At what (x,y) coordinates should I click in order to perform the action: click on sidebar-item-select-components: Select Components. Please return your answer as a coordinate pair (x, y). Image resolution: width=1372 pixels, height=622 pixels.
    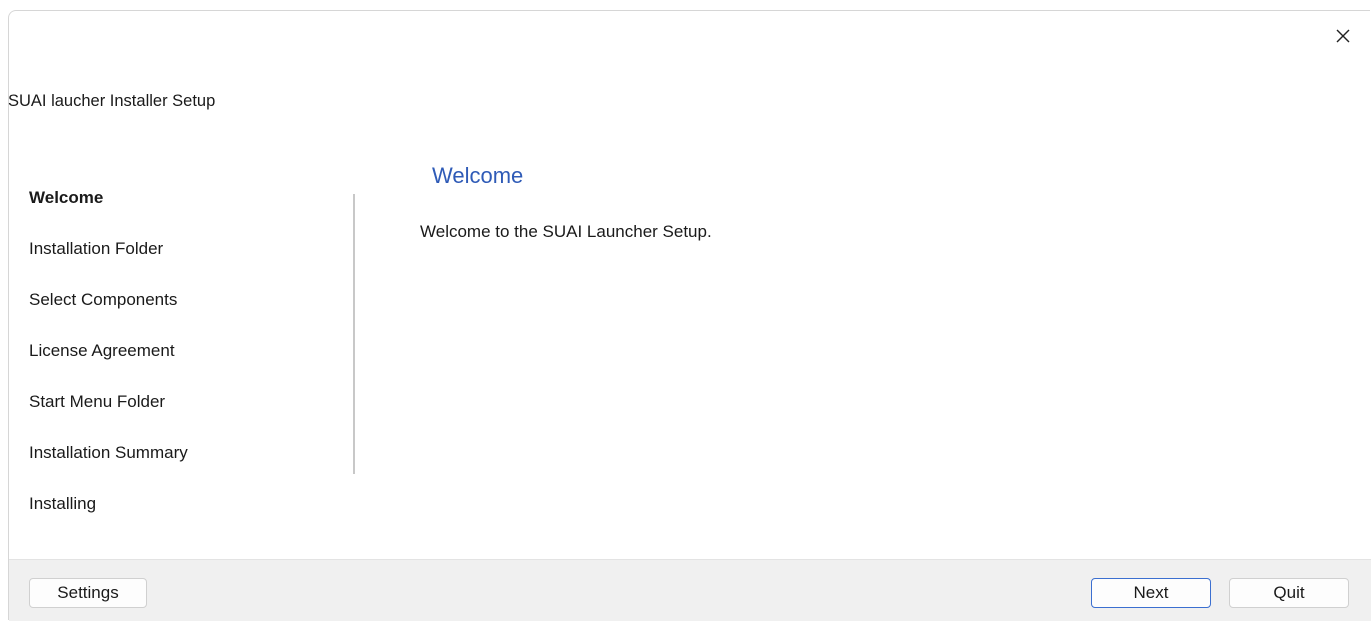
    Looking at the image, I should click on (189, 310).